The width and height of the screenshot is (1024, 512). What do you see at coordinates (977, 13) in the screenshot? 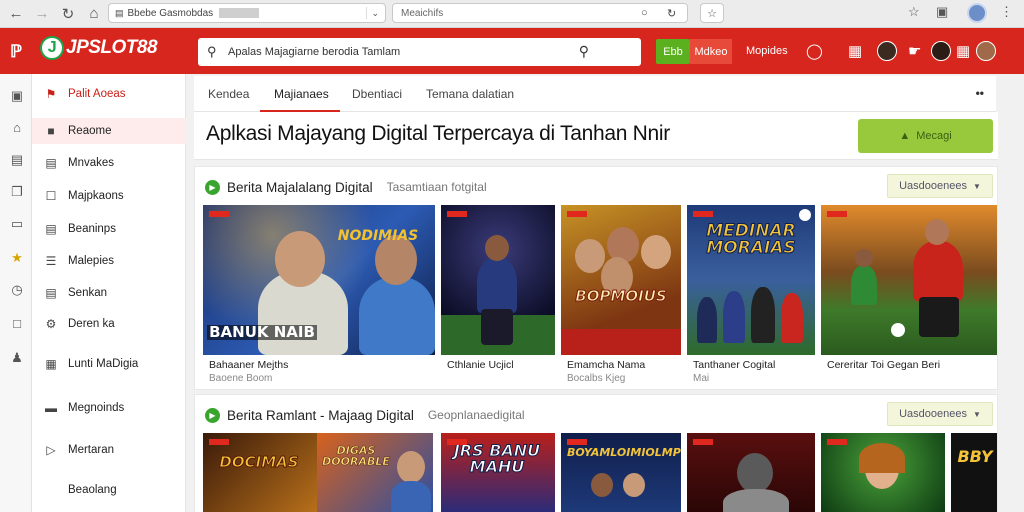
I see `profile-avatar` at bounding box center [977, 13].